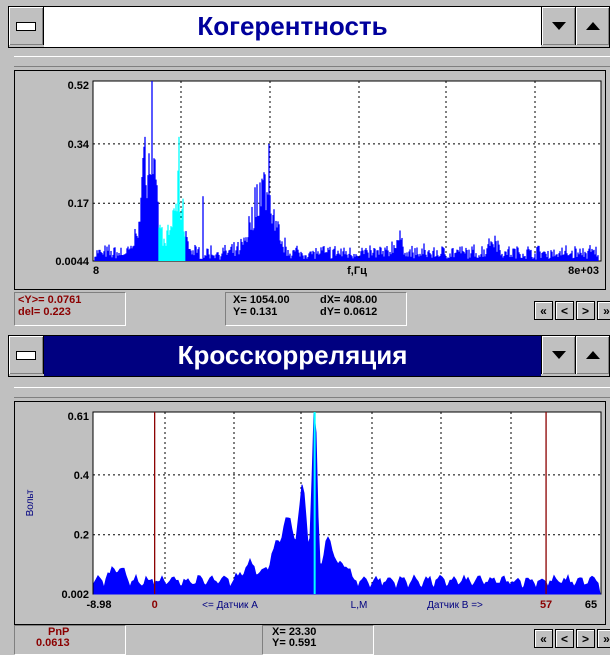  What do you see at coordinates (349, 312) in the screenshot?
I see `dy-readout: dY= 0.0612` at bounding box center [349, 312].